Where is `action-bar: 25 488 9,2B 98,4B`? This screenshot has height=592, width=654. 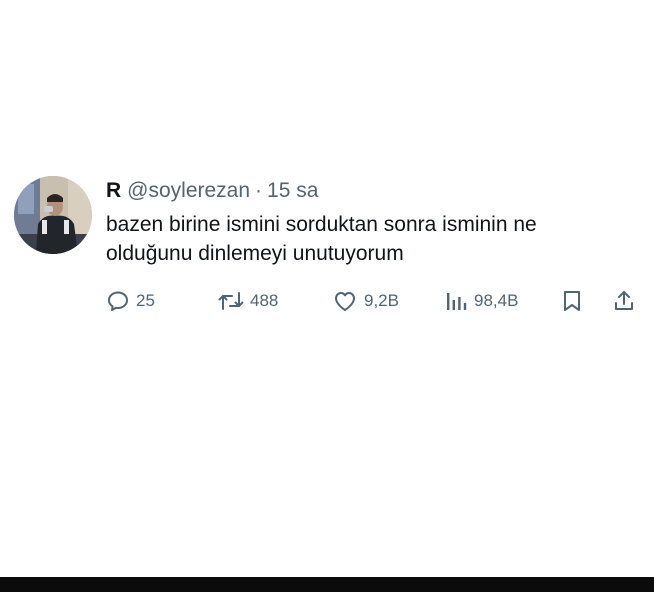 action-bar: 25 488 9,2B 98,4B is located at coordinates (376, 301).